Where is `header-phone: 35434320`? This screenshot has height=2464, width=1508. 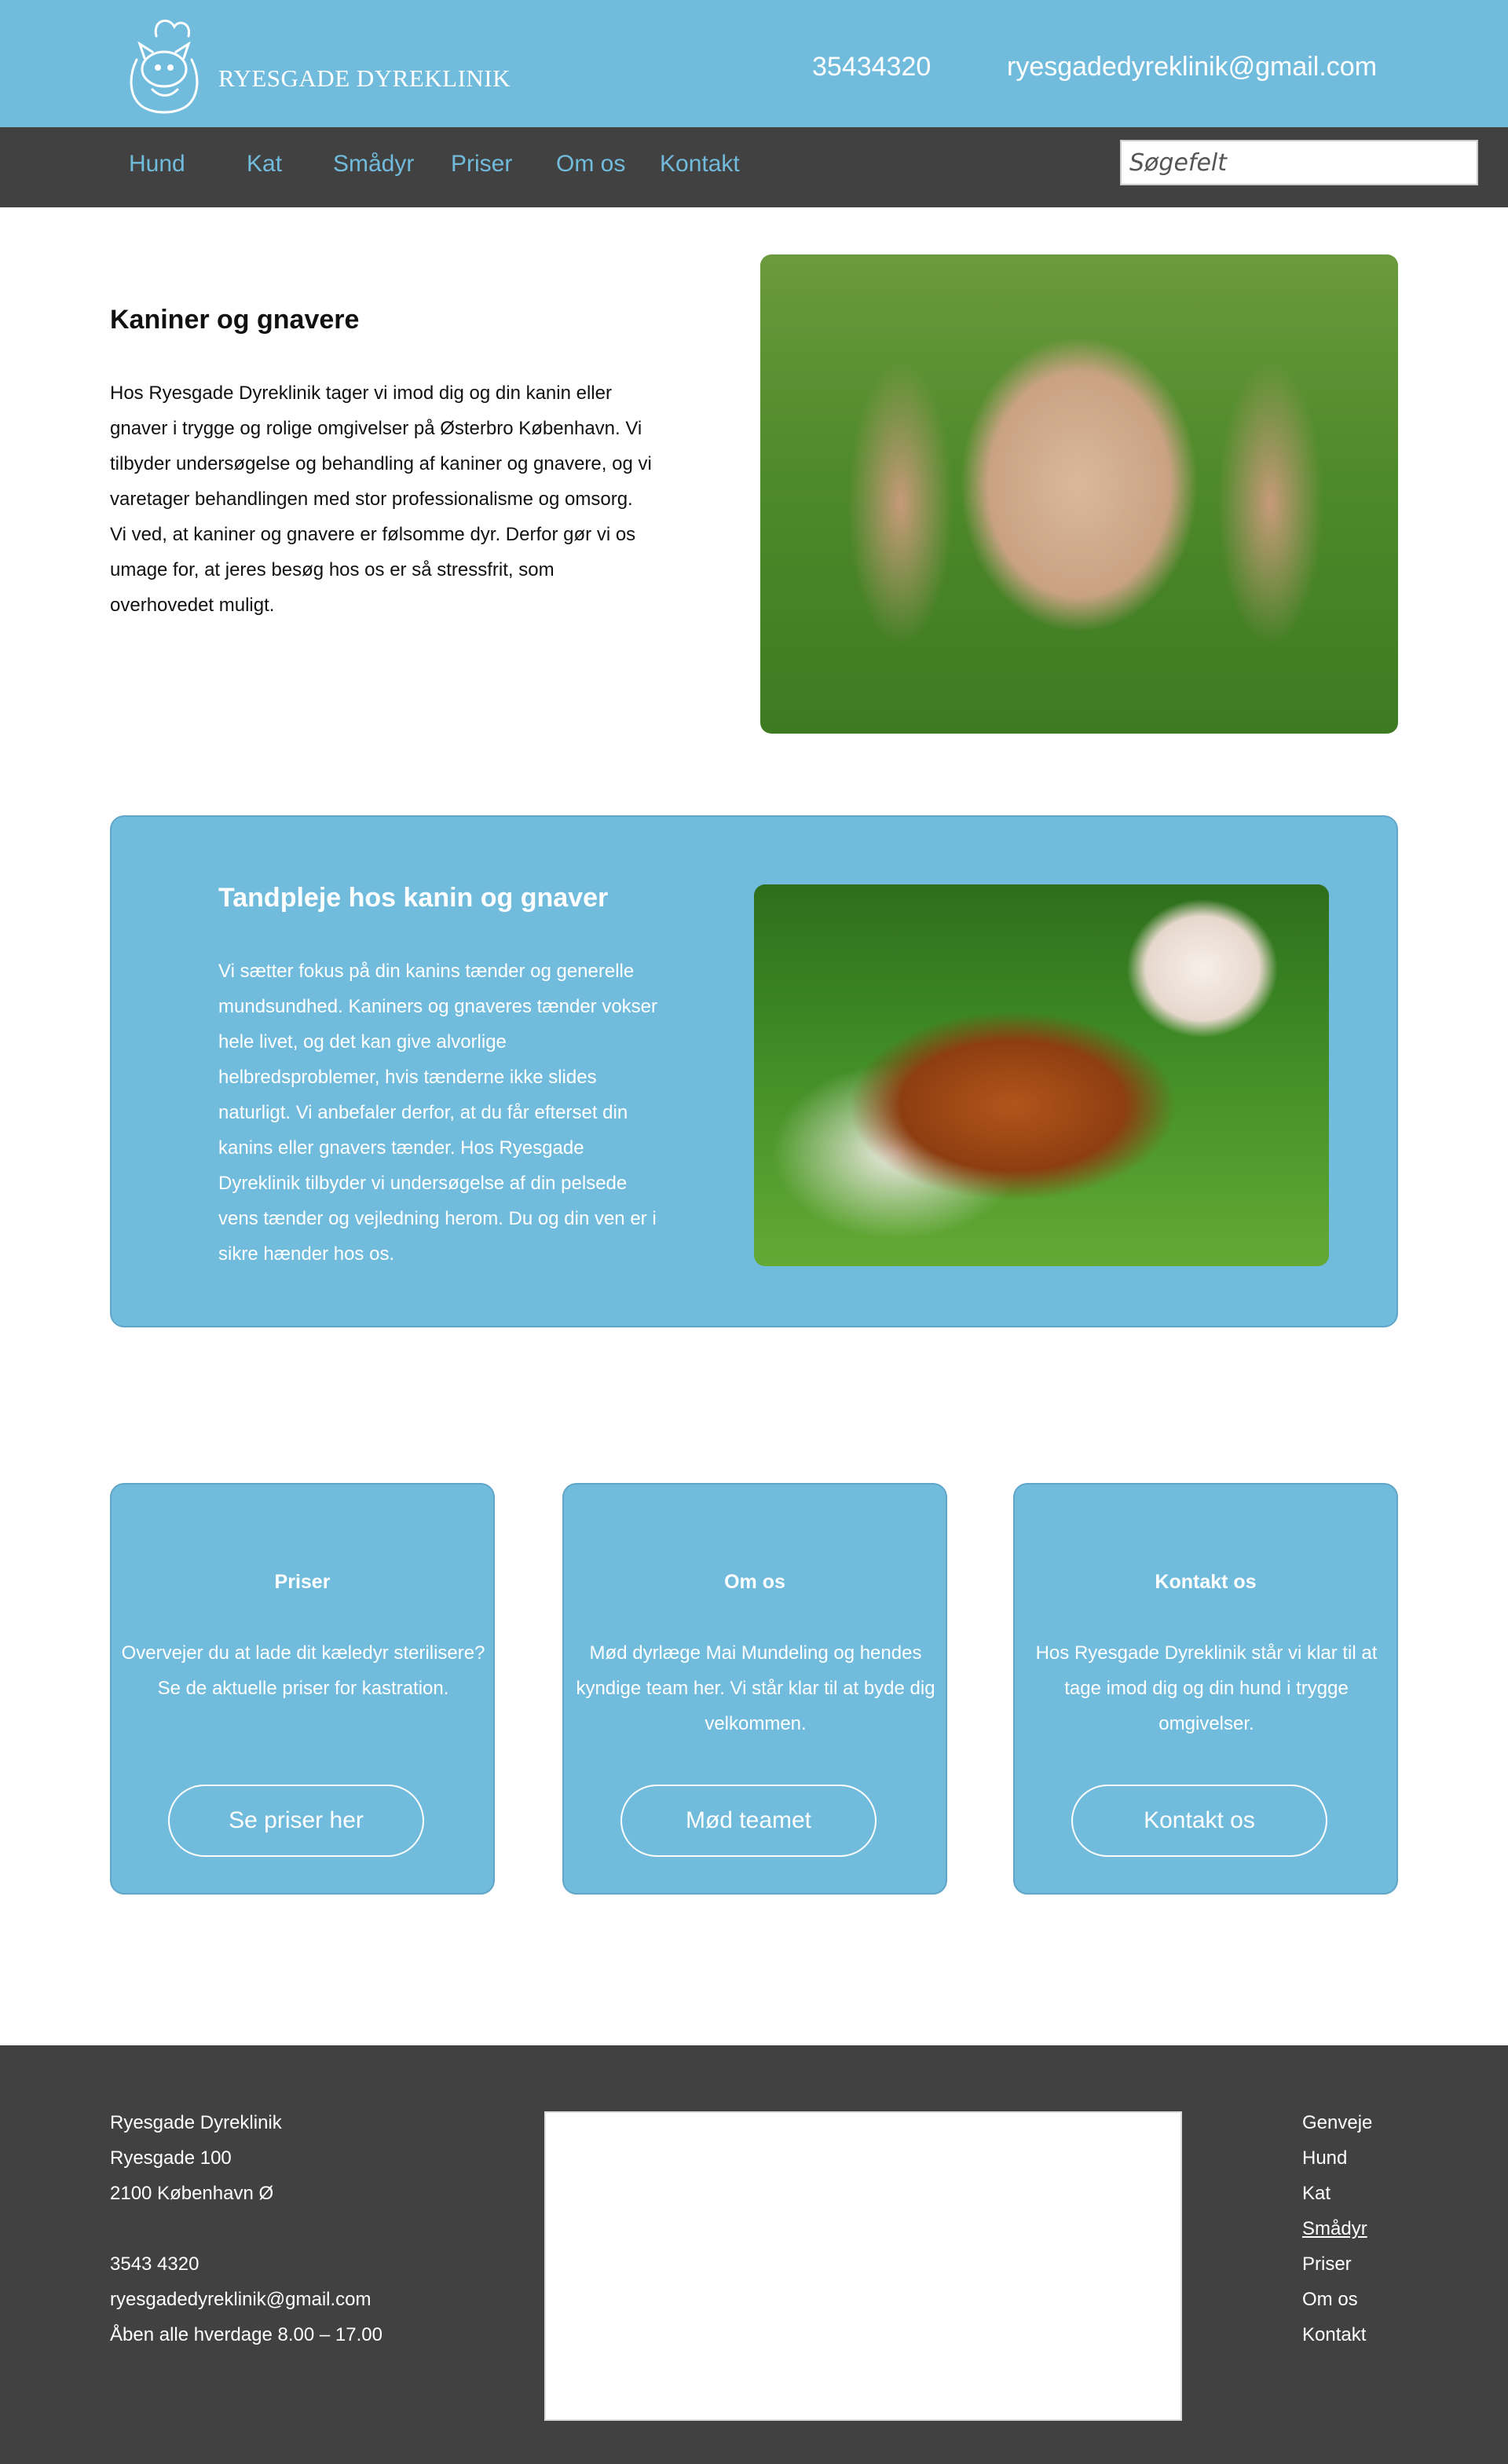
header-phone: 35434320 is located at coordinates (871, 67).